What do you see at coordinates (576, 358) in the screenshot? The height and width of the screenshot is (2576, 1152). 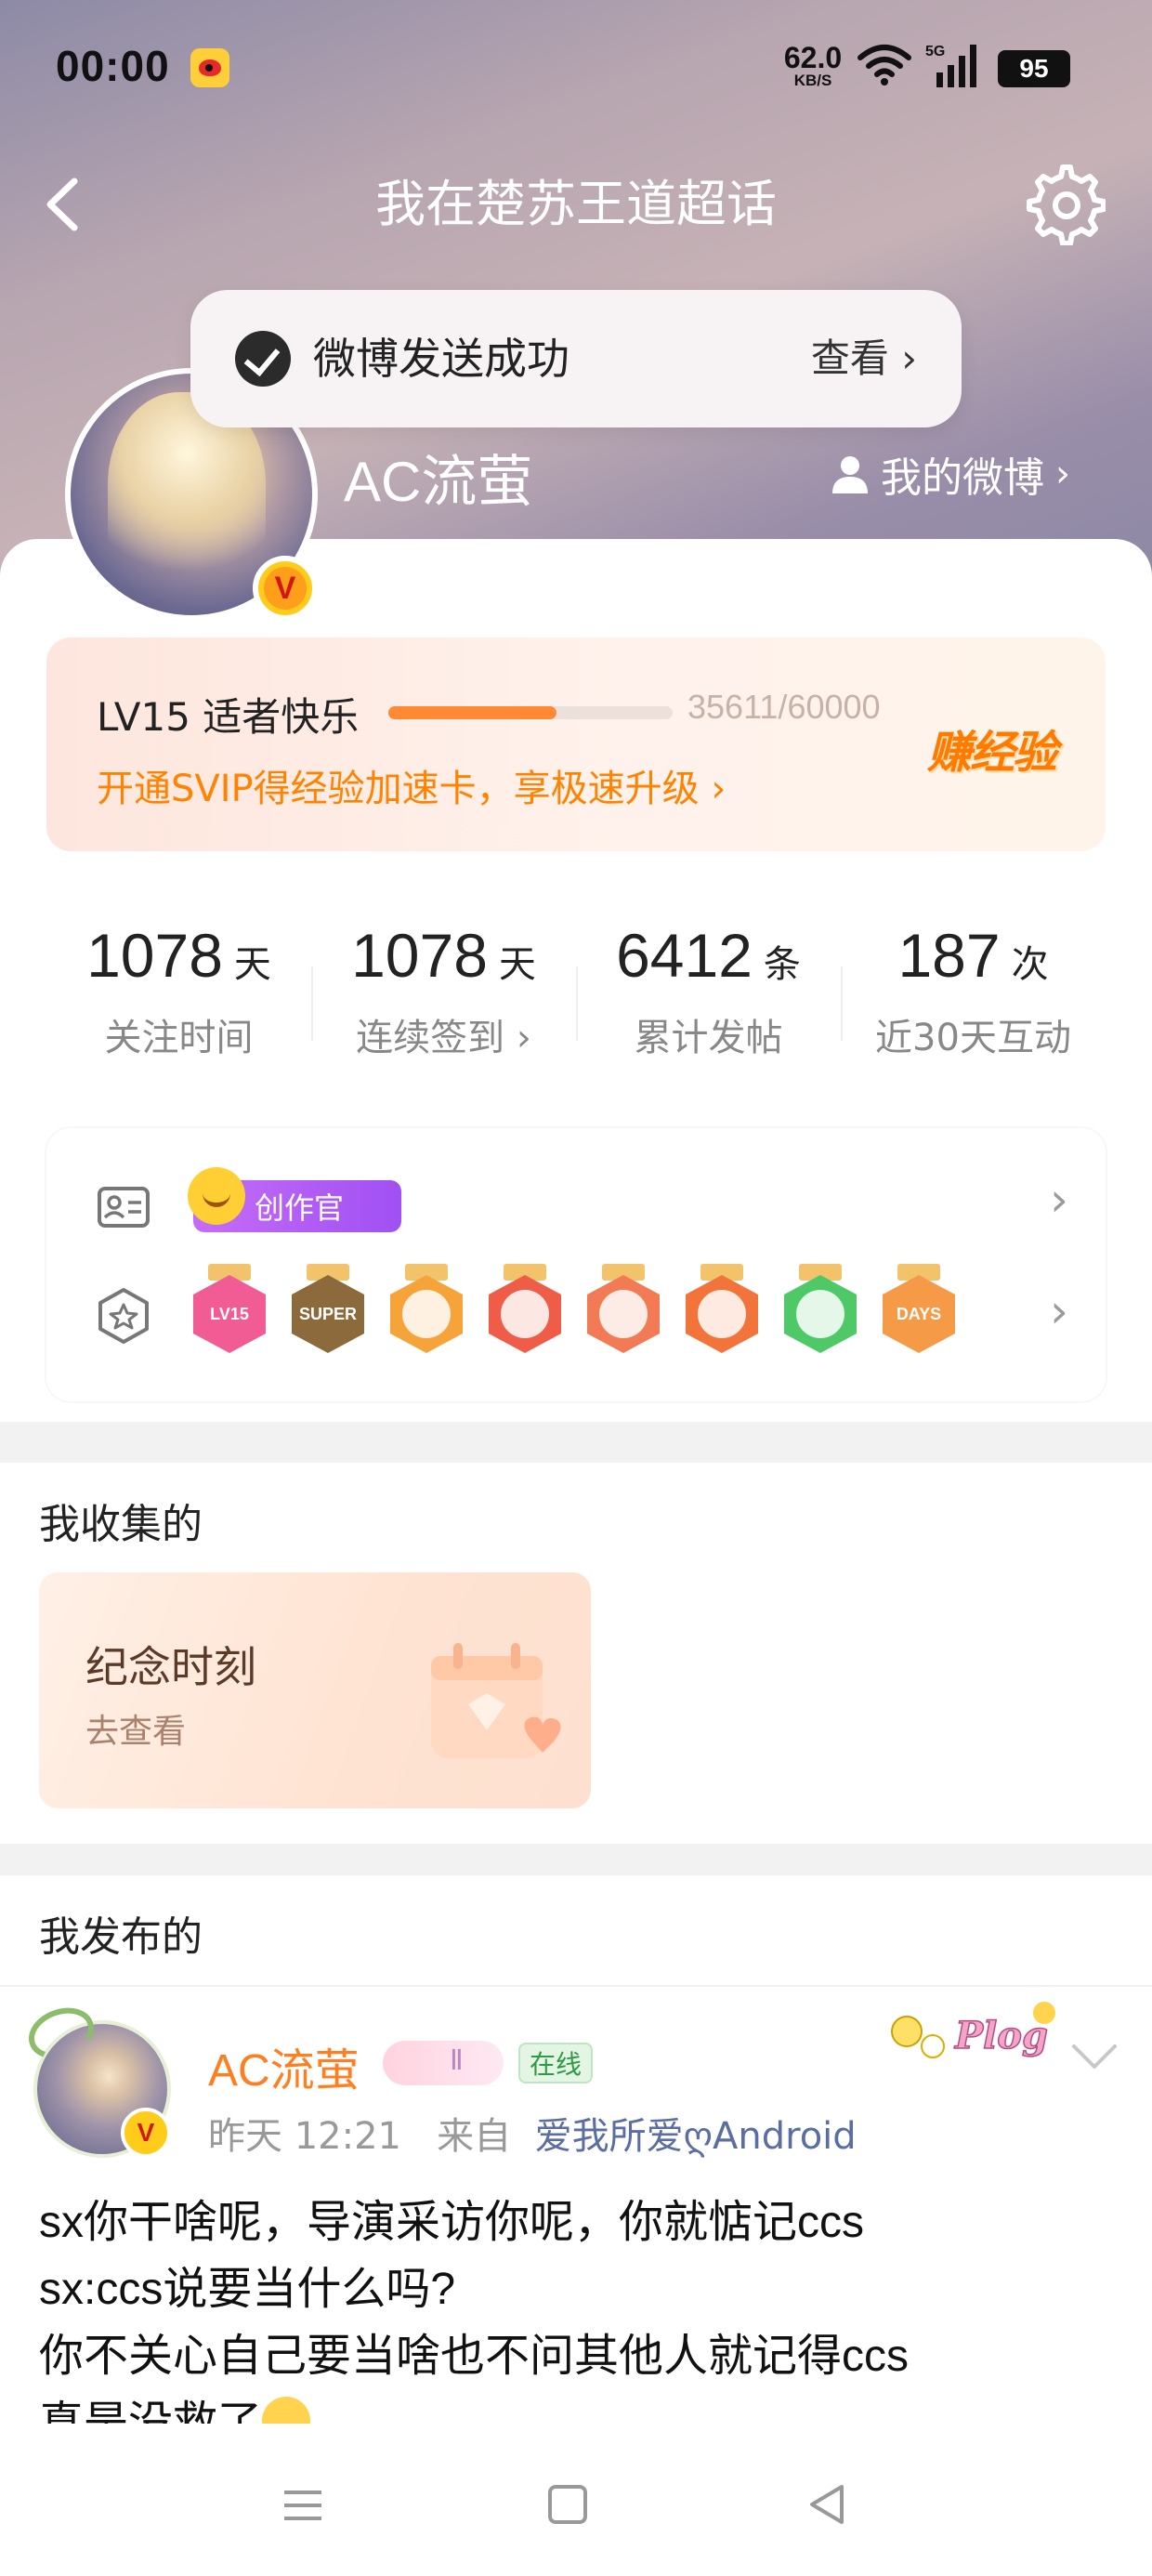 I see `send-success-toast: 微博发送成功 查看 ›` at bounding box center [576, 358].